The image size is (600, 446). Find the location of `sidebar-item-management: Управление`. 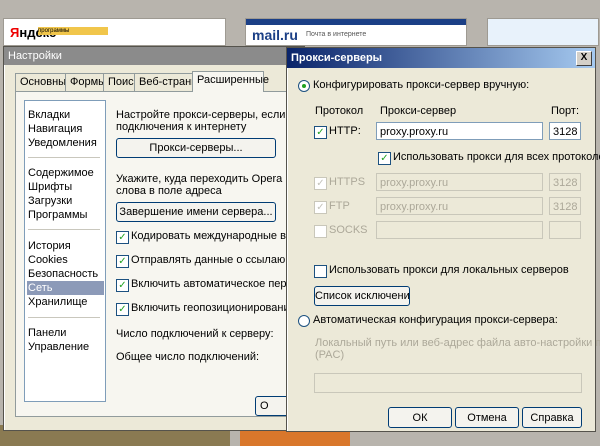

sidebar-item-management: Управление is located at coordinates (65, 347).